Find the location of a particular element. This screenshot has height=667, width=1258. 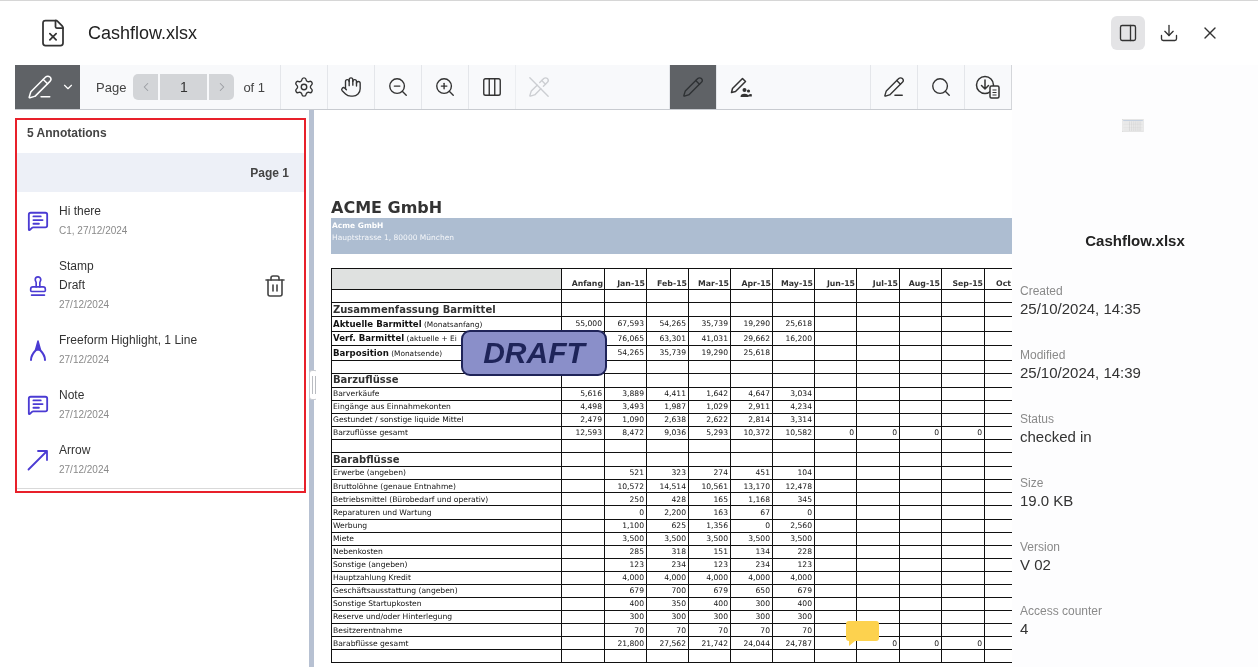

annotation-title: Hi there is located at coordinates (93, 211).